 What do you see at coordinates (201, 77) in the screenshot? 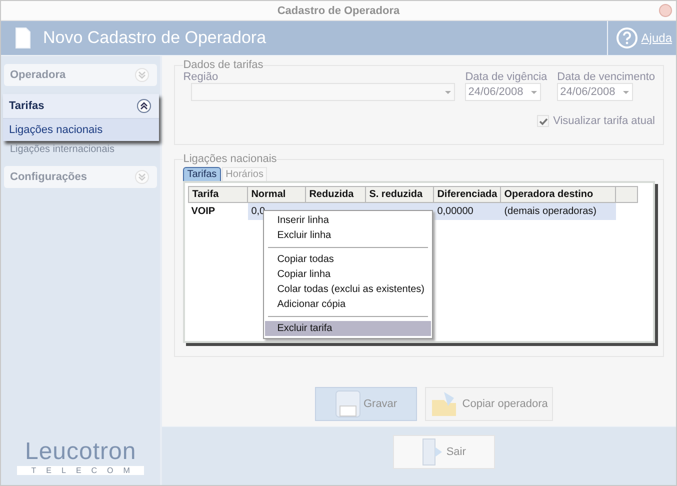
I see `field-label: Região` at bounding box center [201, 77].